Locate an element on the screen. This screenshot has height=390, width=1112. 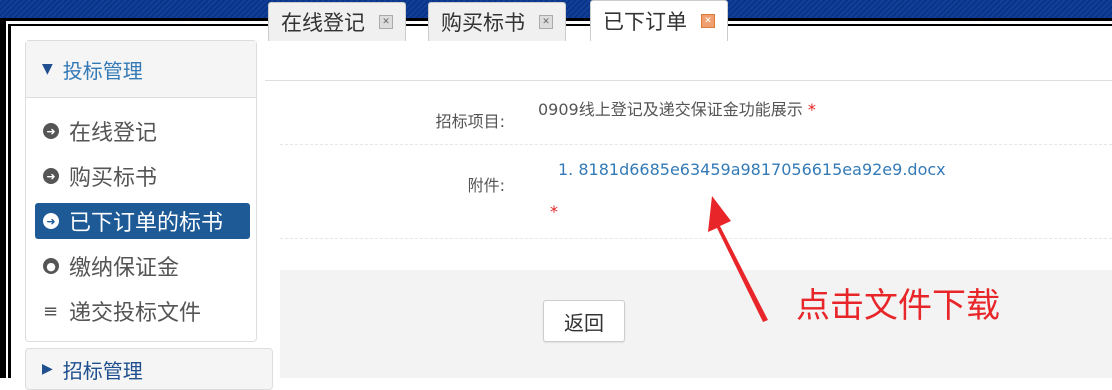
sidebar-item-pay-deposit: ● 缴纳保证金 is located at coordinates (142, 266).